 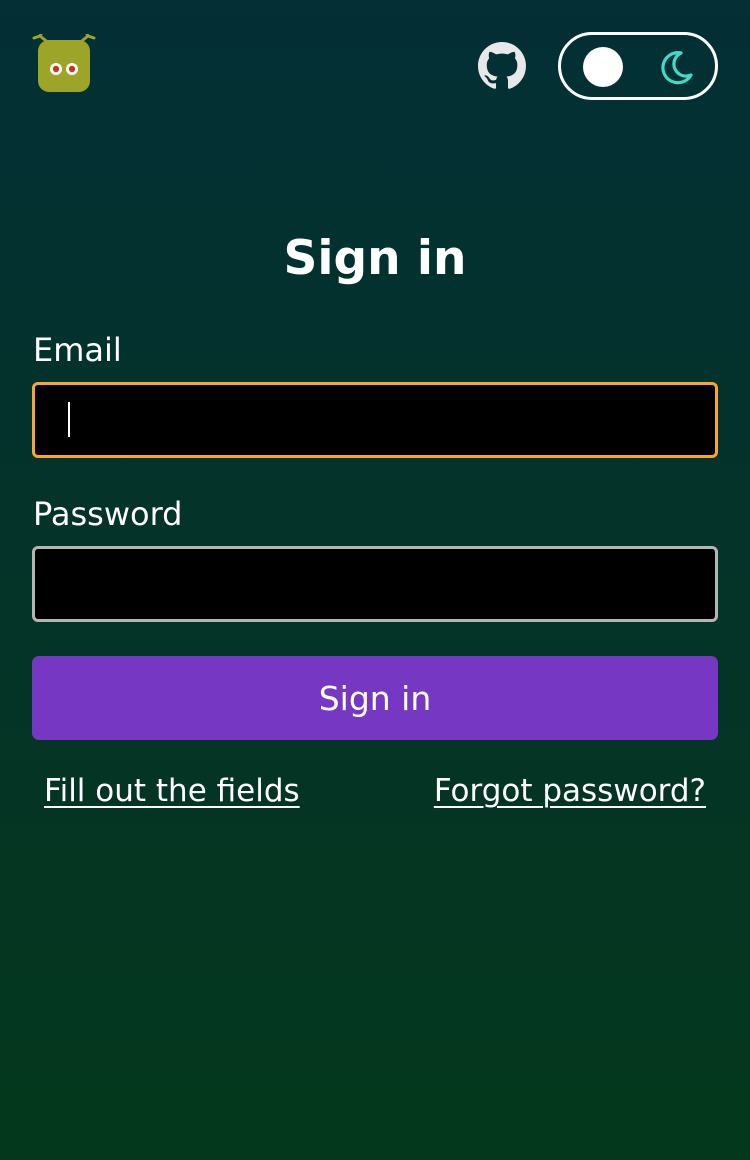 I want to click on password-field, so click(x=375, y=584).